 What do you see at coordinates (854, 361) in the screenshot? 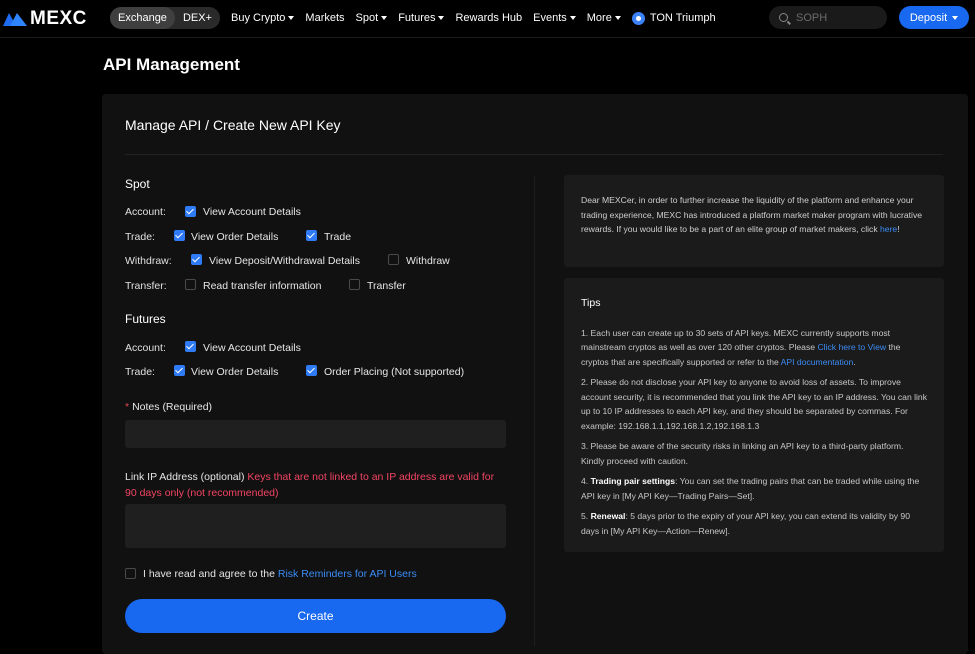
I see `tip-text: .` at bounding box center [854, 361].